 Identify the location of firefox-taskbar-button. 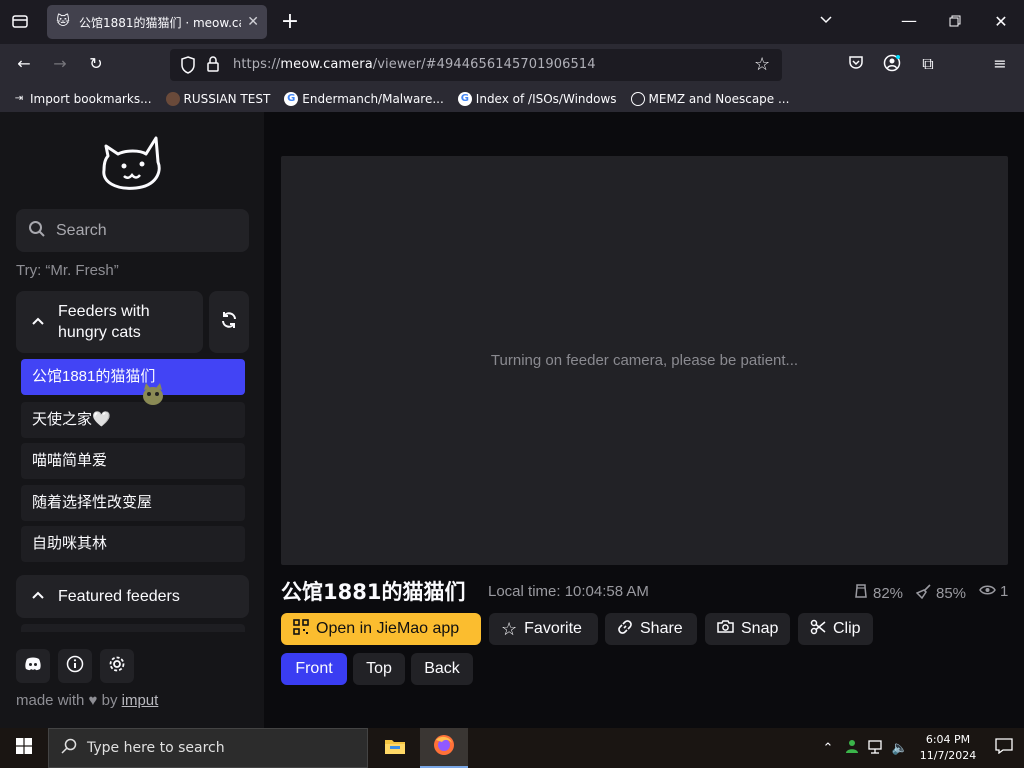
(444, 748).